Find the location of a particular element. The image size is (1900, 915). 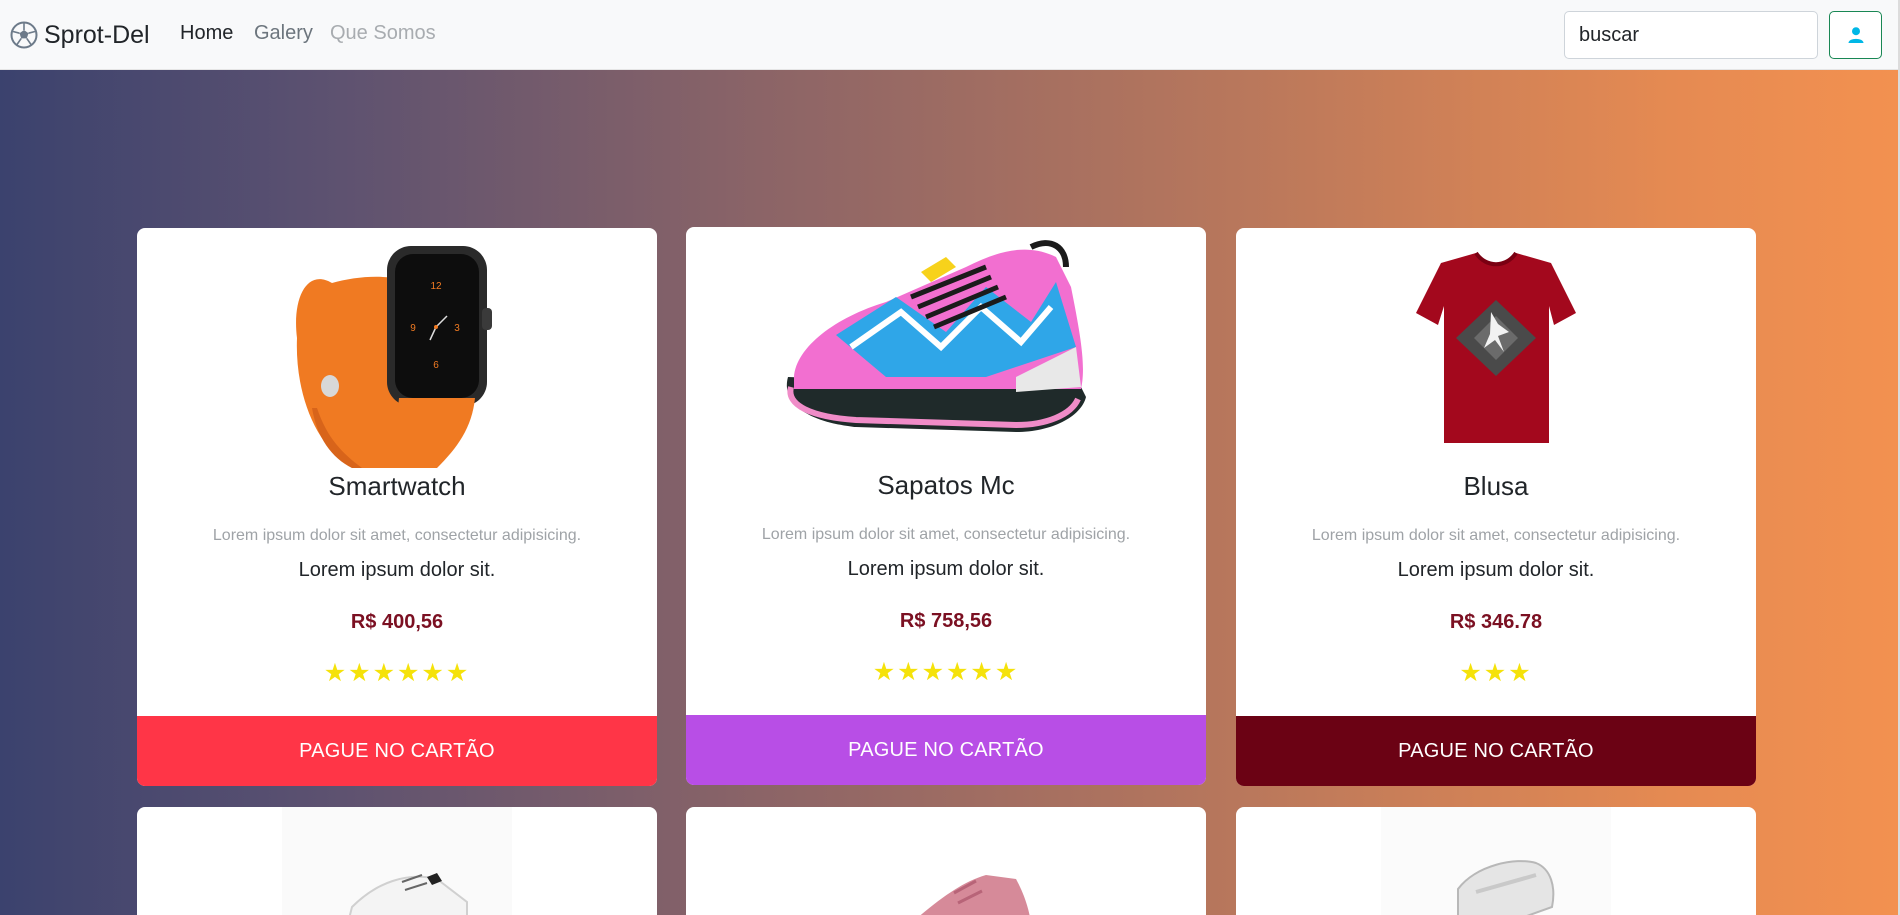

nav-galery: Galery is located at coordinates (283, 33).